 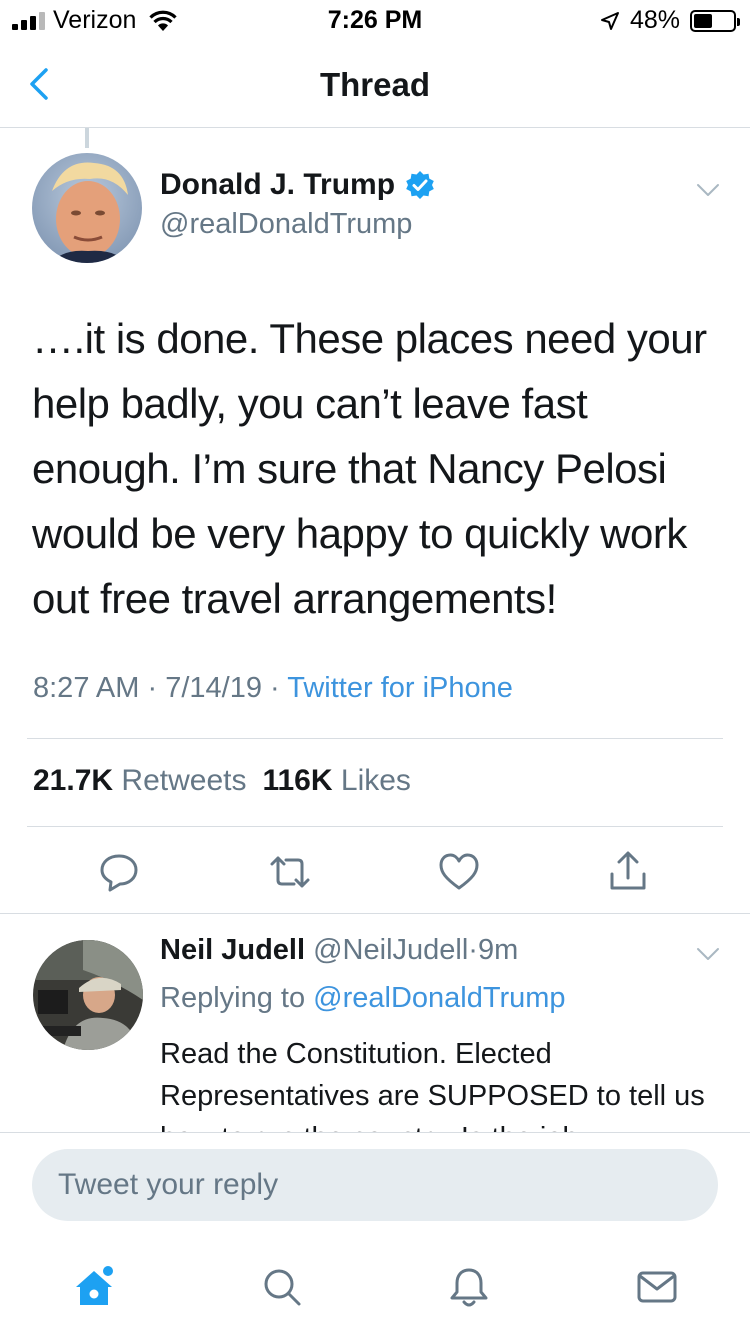 What do you see at coordinates (290, 872) in the screenshot?
I see `retweet-icon` at bounding box center [290, 872].